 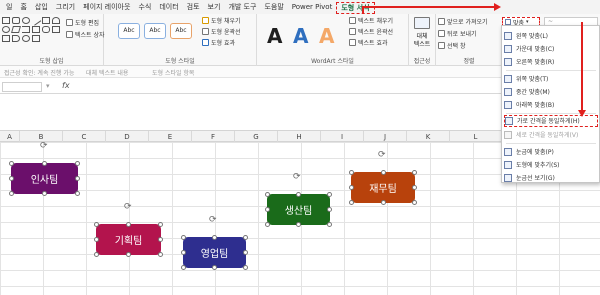 What do you see at coordinates (36, 38) in the screenshot?
I see `brace-shape-icon` at bounding box center [36, 38].